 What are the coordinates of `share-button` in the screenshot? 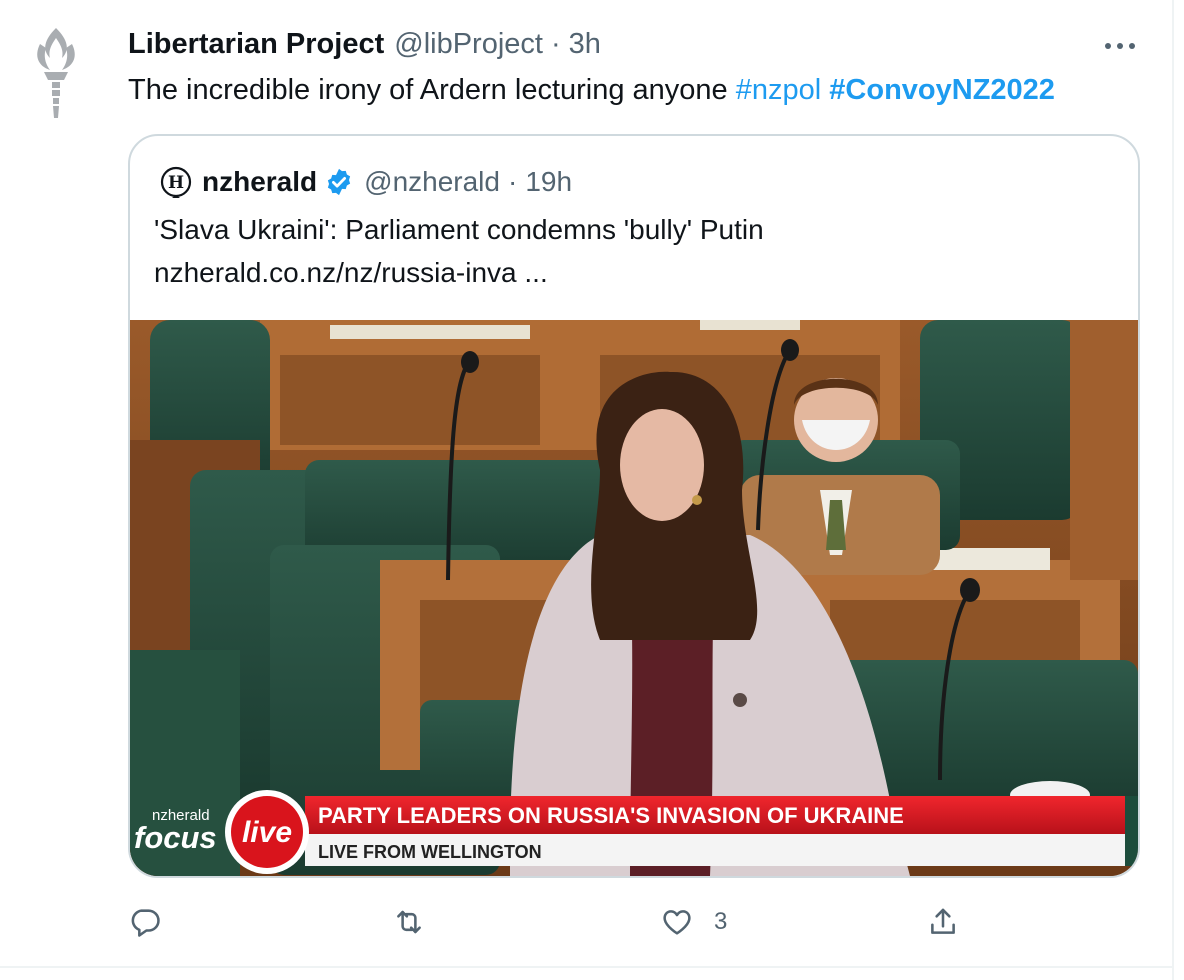 It's located at (943, 922).